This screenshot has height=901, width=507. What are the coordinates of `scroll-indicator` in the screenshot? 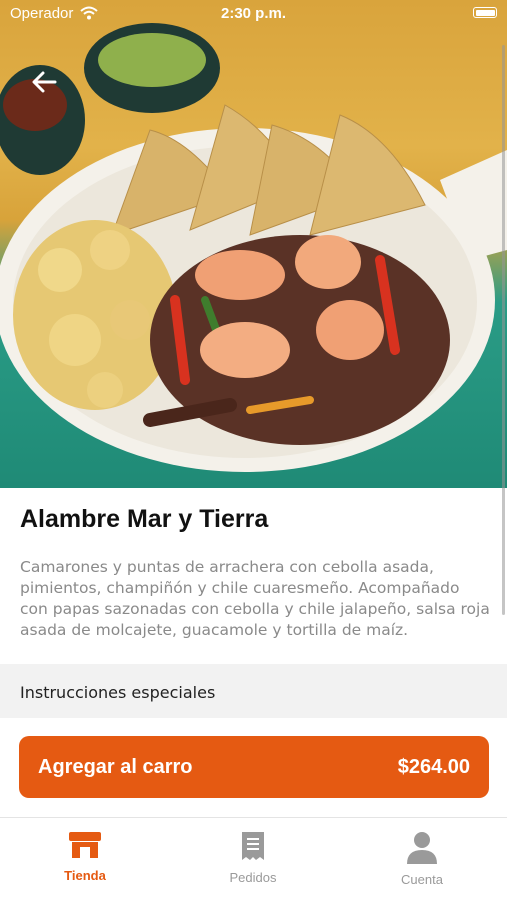 It's located at (503, 330).